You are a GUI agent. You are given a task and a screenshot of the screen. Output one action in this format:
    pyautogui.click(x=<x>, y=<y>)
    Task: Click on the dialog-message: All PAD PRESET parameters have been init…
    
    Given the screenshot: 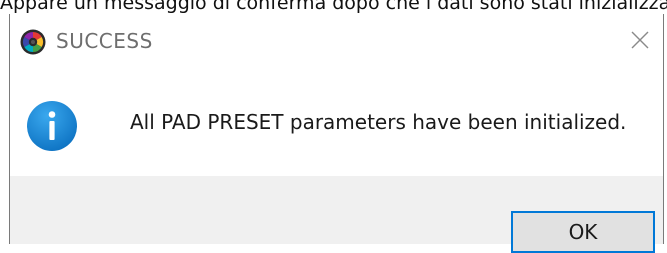 What is the action you would take?
    pyautogui.click(x=378, y=122)
    